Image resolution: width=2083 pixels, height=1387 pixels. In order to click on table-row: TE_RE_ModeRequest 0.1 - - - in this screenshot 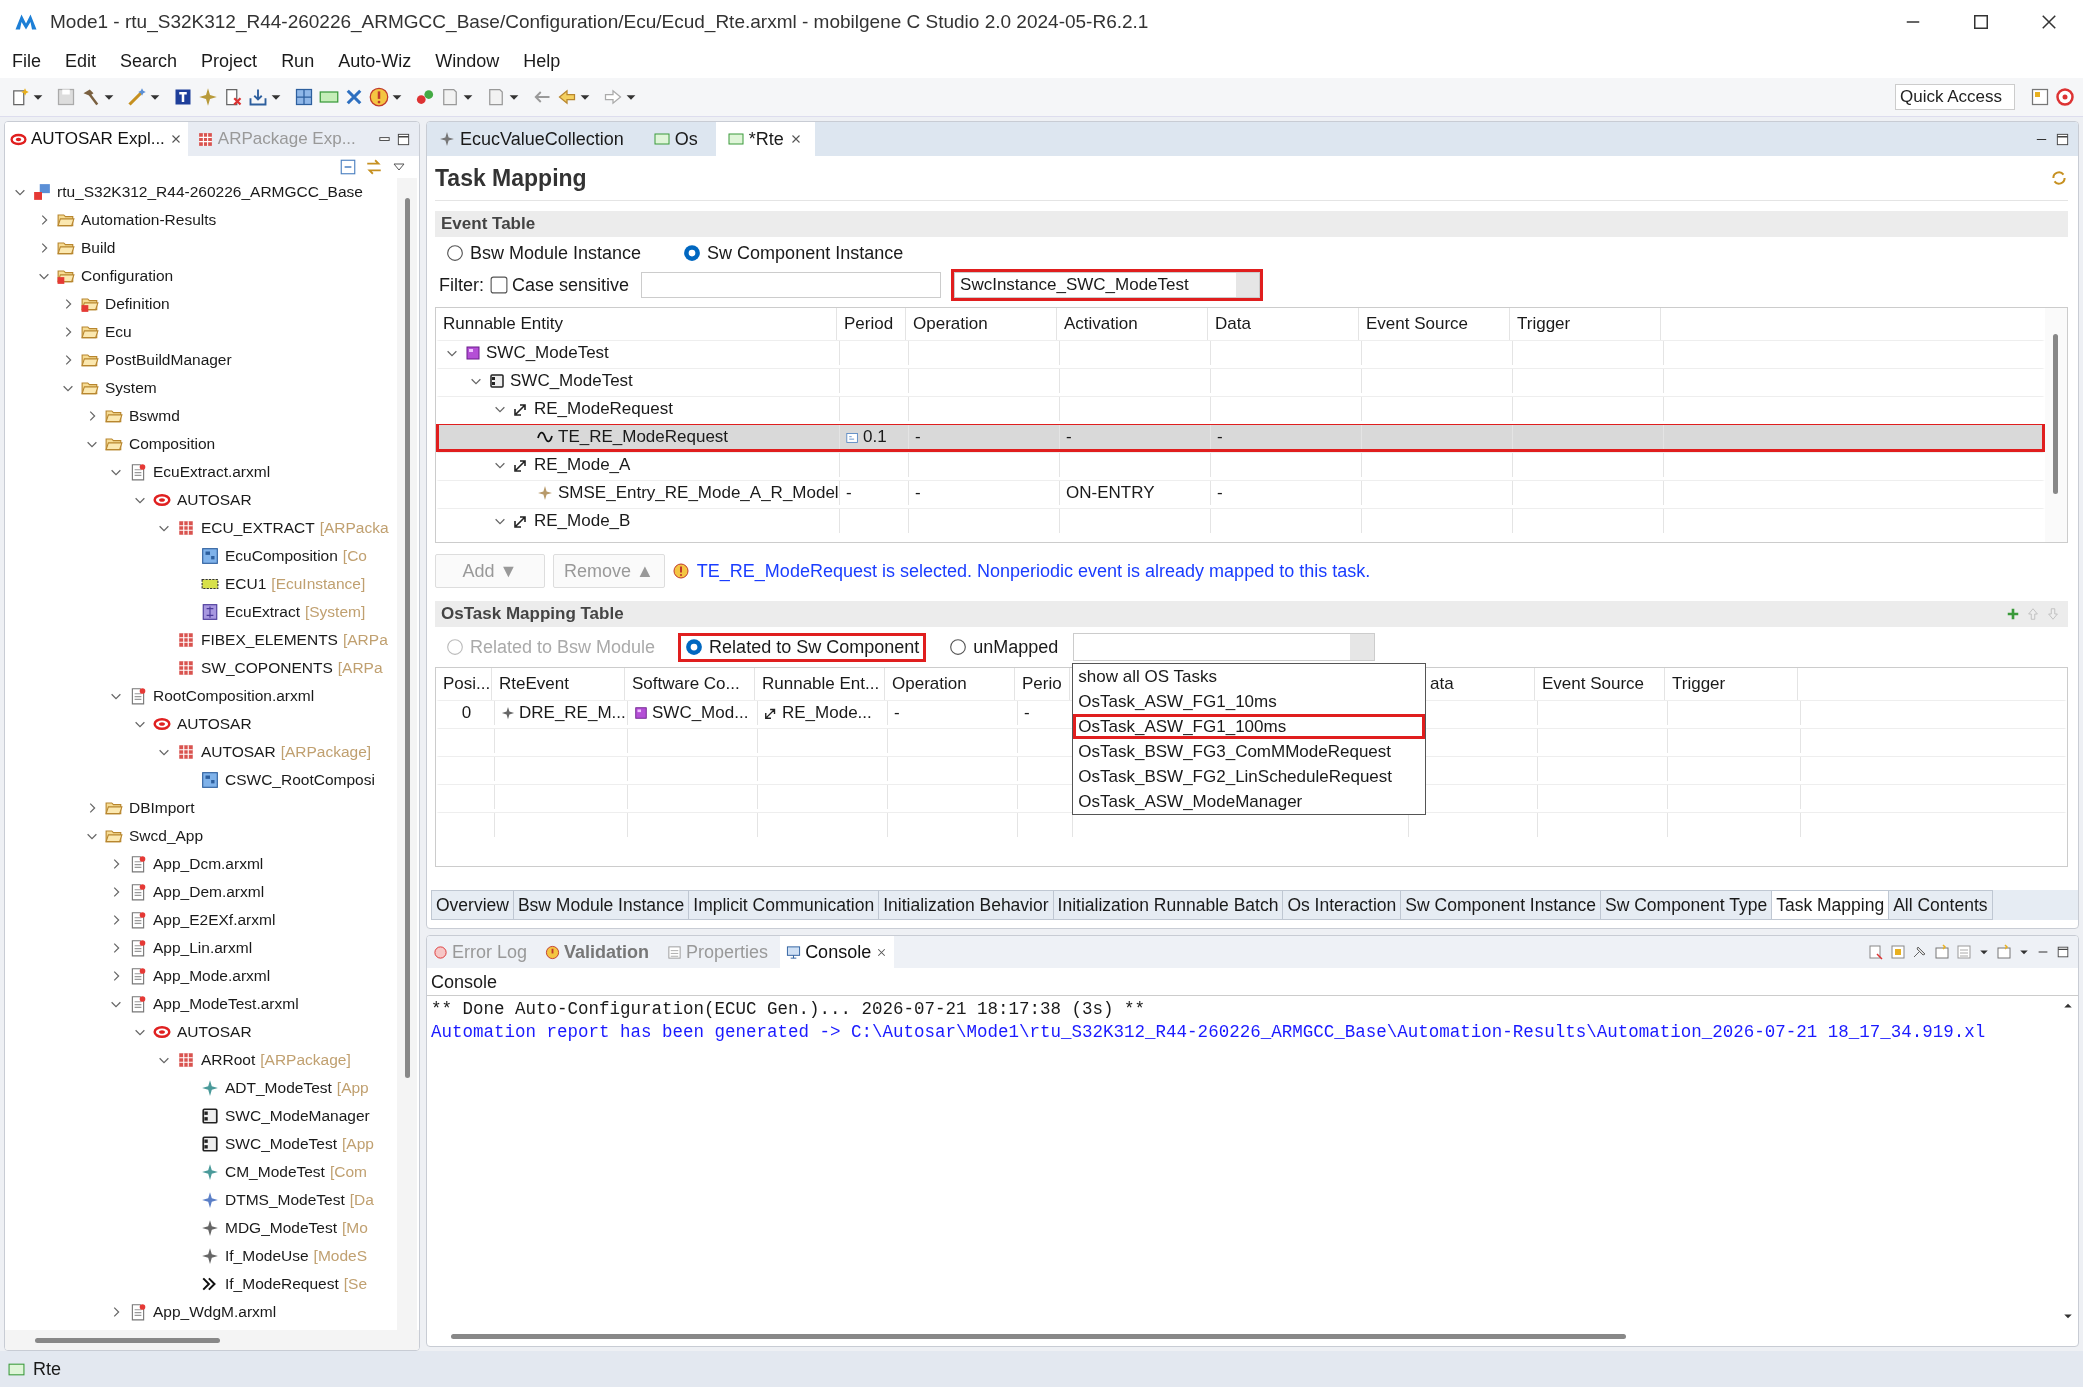, I will do `click(1240, 438)`.